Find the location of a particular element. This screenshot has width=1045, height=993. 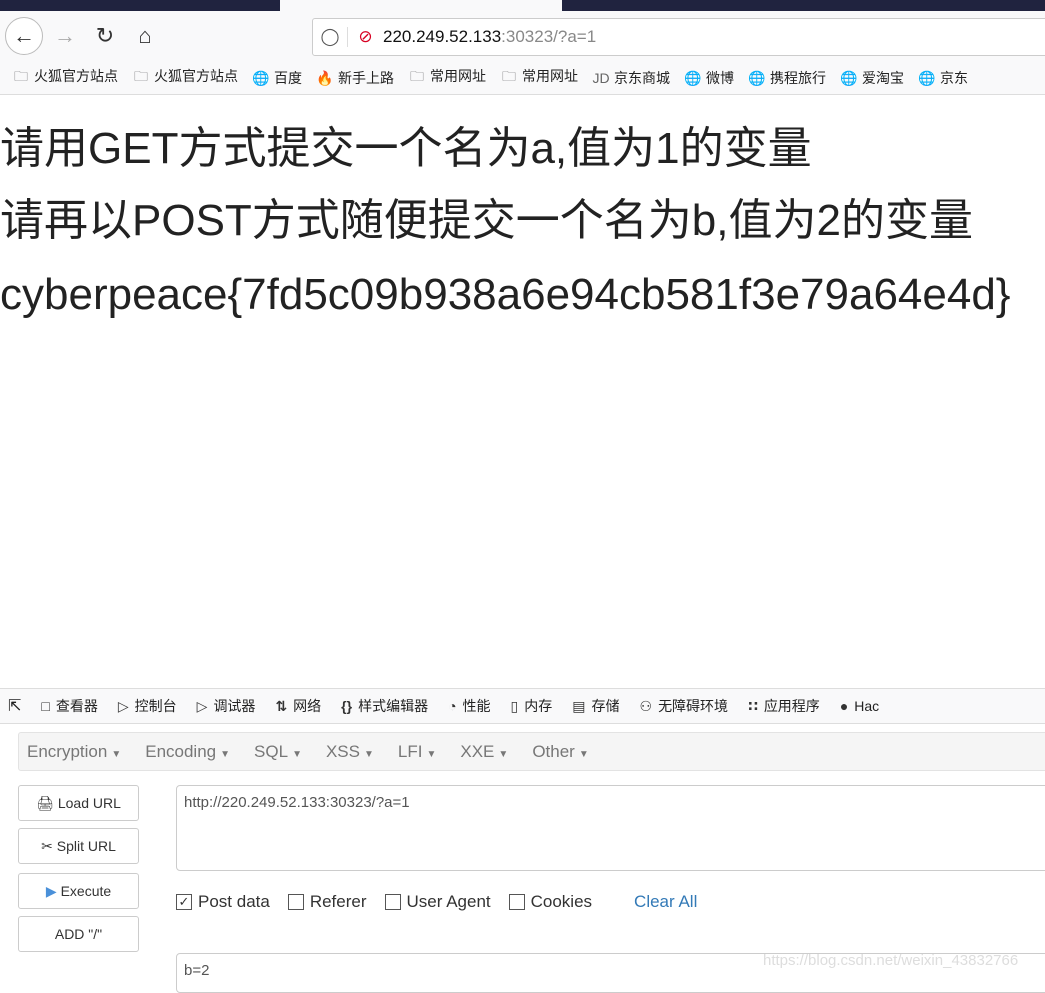

load-icon: 🖨 is located at coordinates (45, 802).